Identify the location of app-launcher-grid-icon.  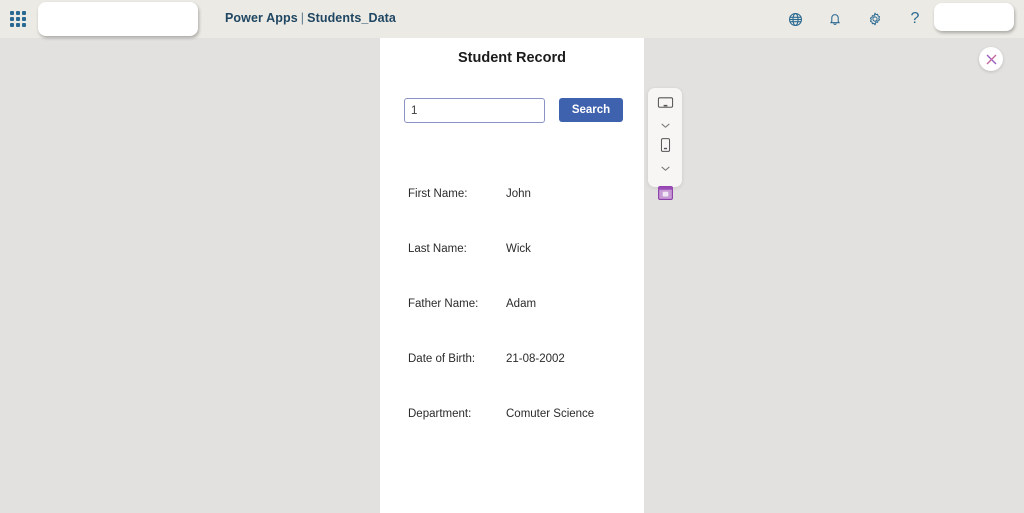
(18, 19).